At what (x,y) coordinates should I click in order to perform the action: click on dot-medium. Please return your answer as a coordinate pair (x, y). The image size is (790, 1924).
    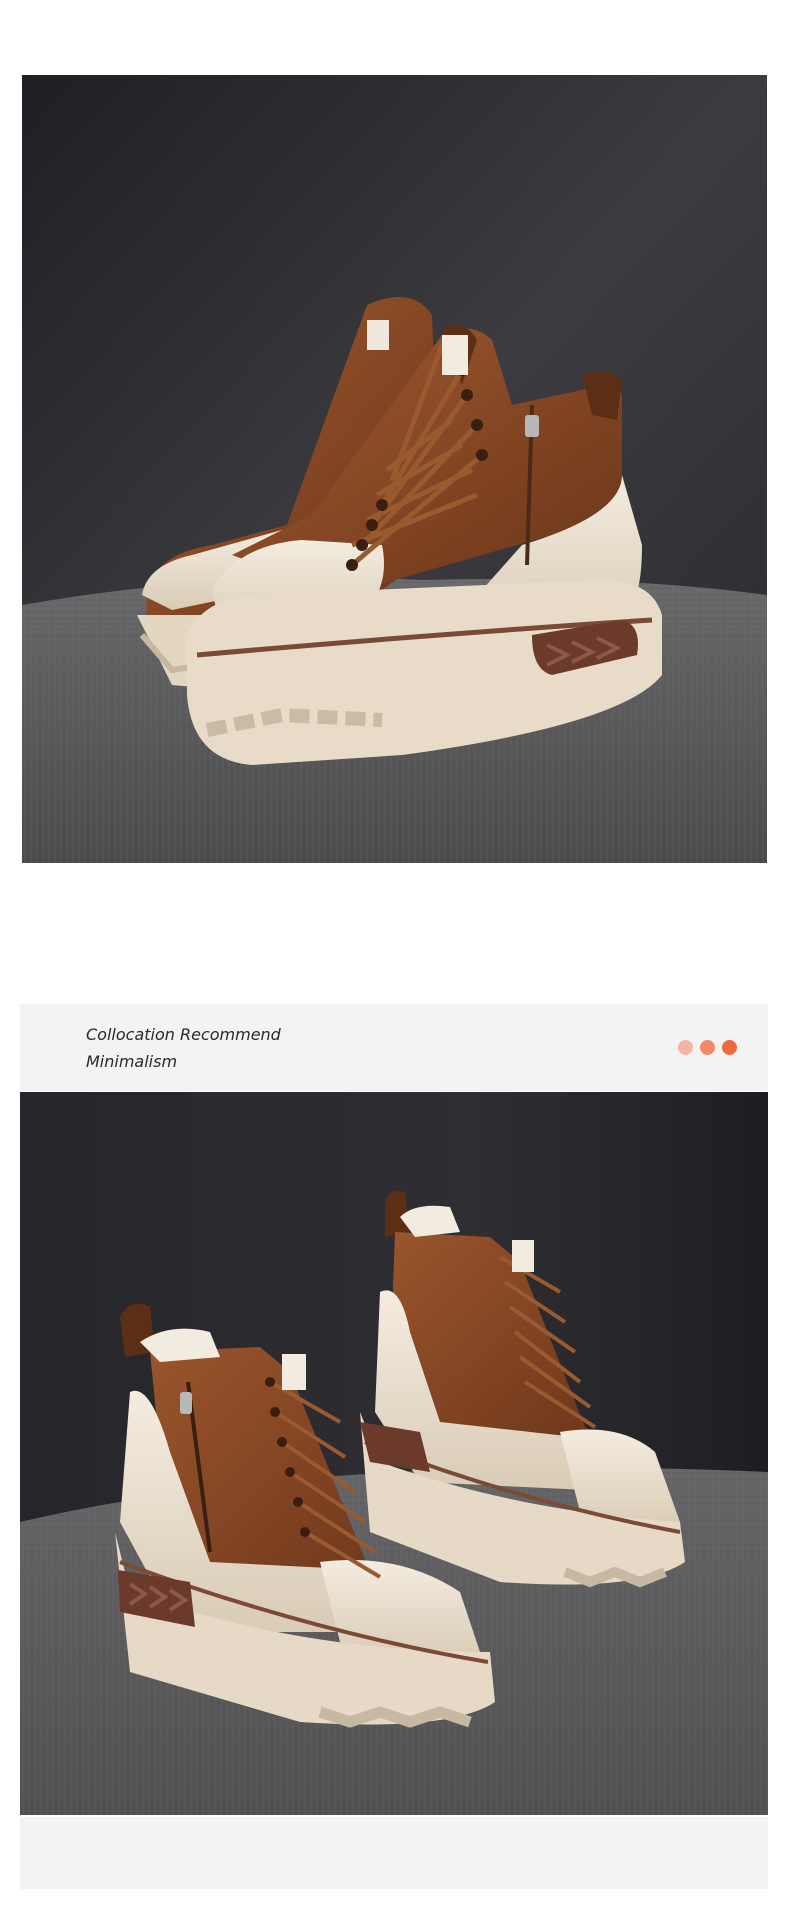
    Looking at the image, I should click on (707, 1047).